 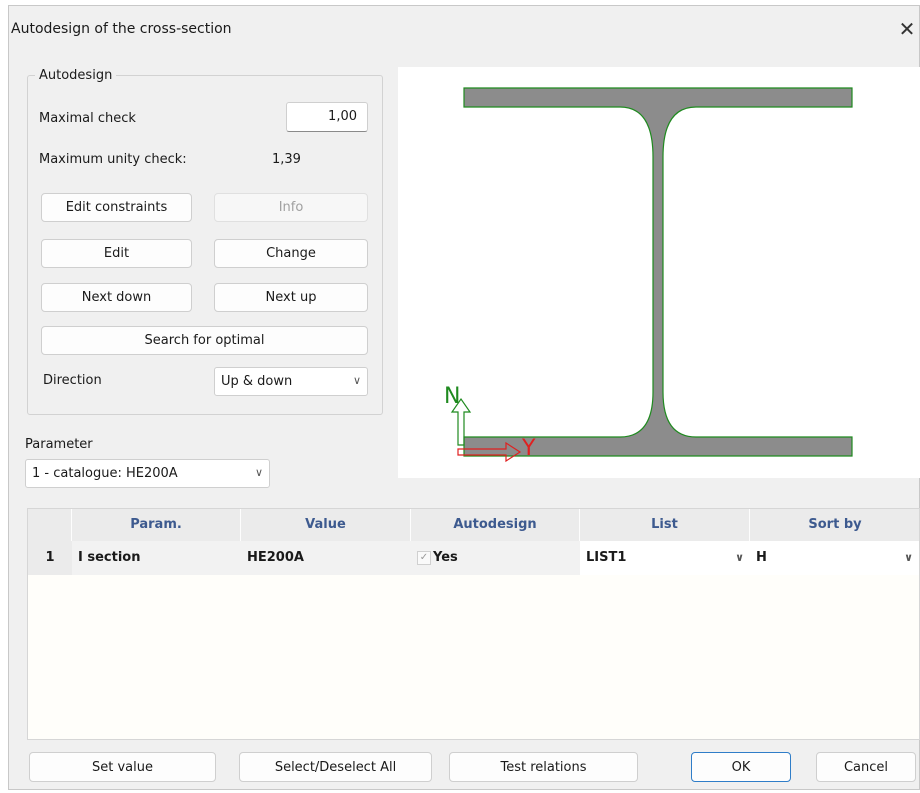 What do you see at coordinates (291, 207) in the screenshot?
I see `info-button: Info` at bounding box center [291, 207].